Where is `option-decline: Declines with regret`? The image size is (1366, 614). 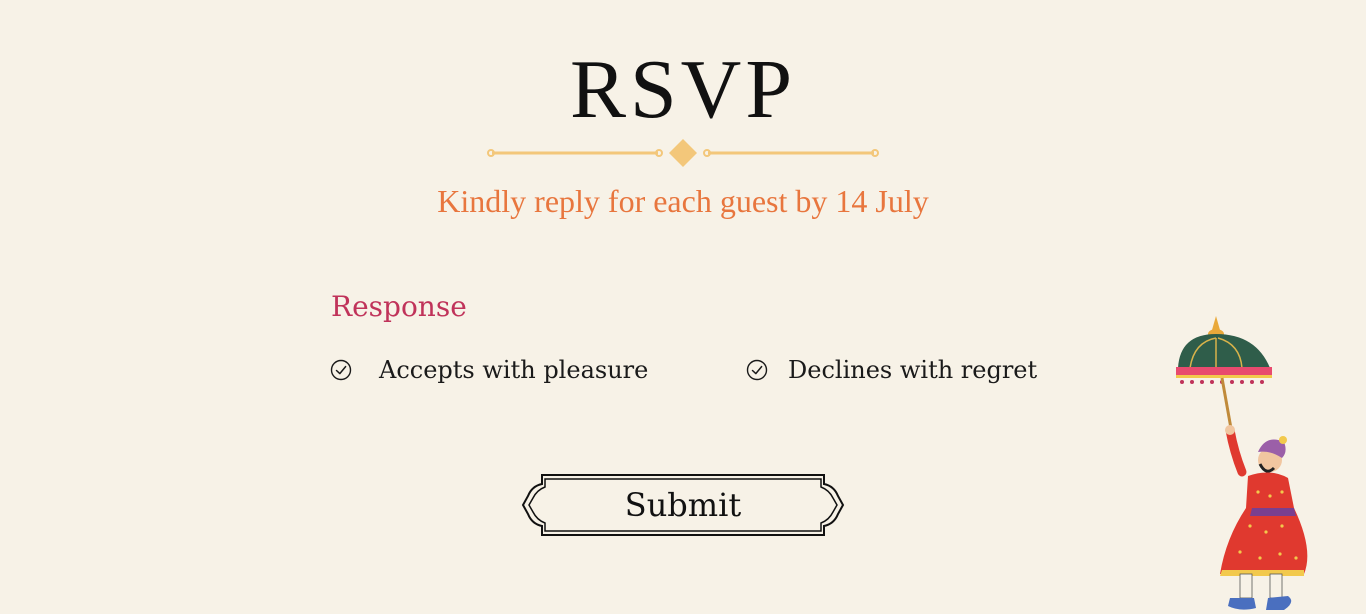 option-decline: Declines with regret is located at coordinates (891, 370).